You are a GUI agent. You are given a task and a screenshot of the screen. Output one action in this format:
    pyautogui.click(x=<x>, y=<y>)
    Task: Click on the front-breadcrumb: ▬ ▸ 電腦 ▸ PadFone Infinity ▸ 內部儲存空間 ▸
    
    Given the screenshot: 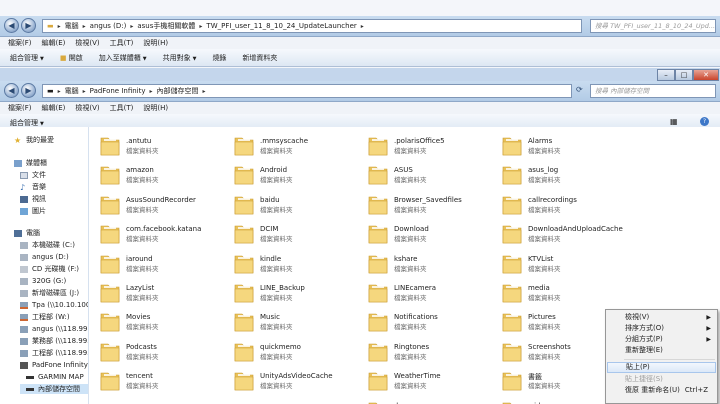 What is the action you would take?
    pyautogui.click(x=307, y=91)
    